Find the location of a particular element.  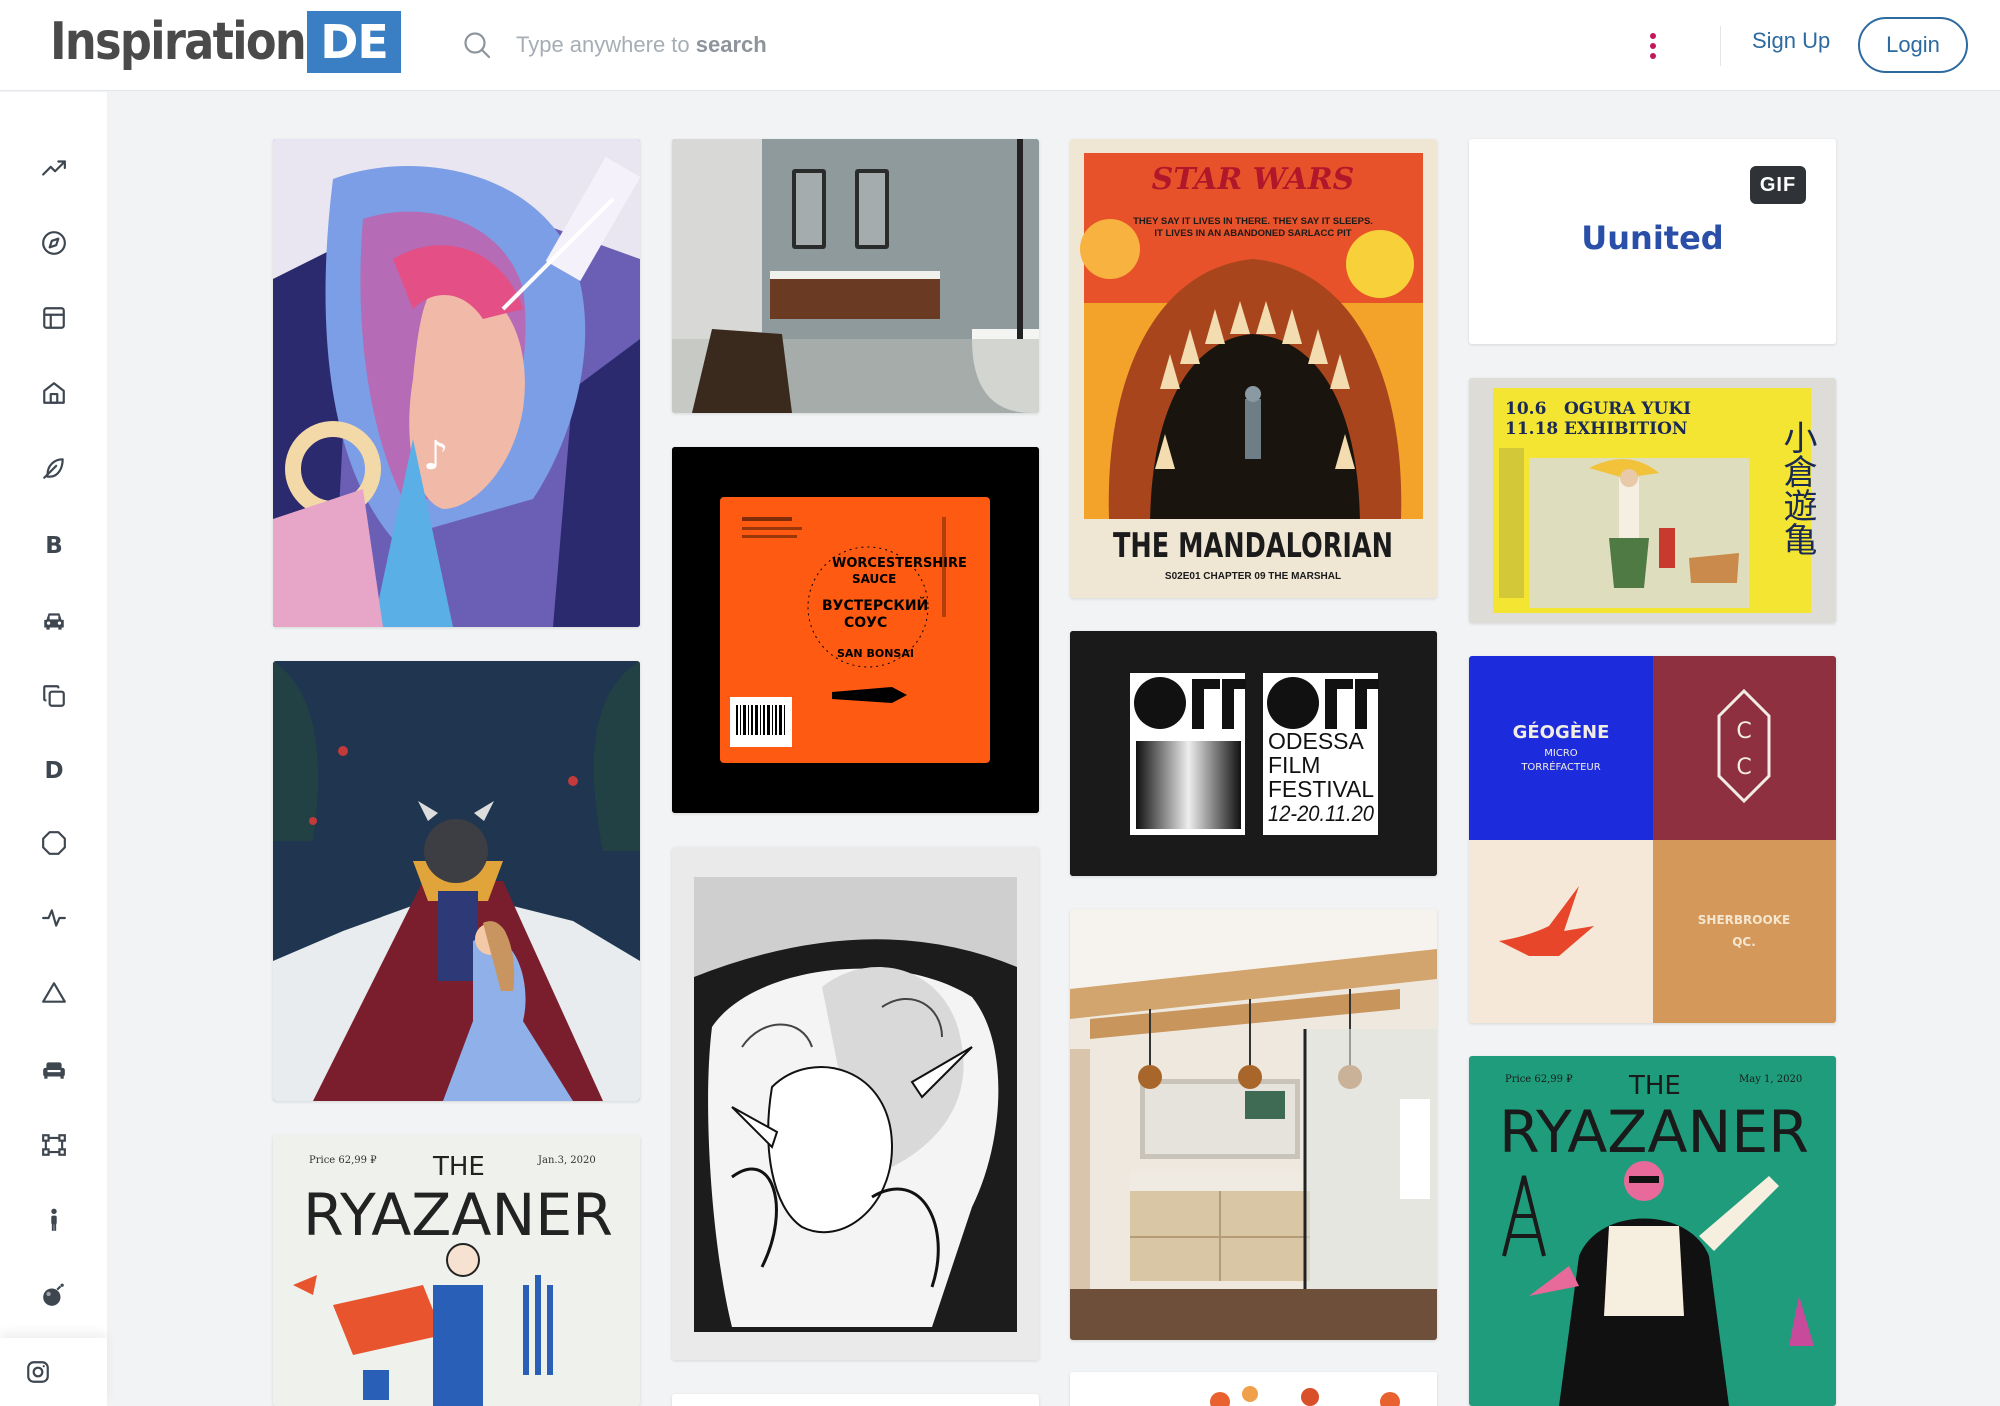

sidebar-footer is located at coordinates (53, 1372).